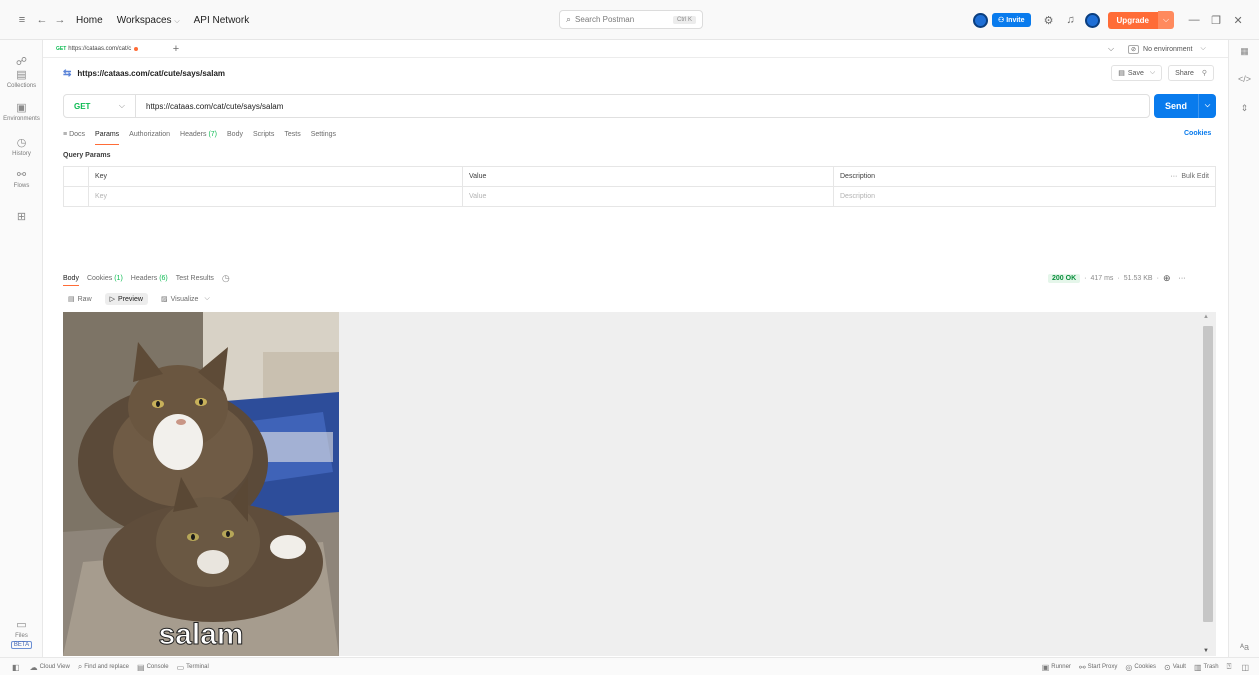 Image resolution: width=1259 pixels, height=675 pixels. Describe the element at coordinates (1092, 20) in the screenshot. I see `profile-avatar` at that location.